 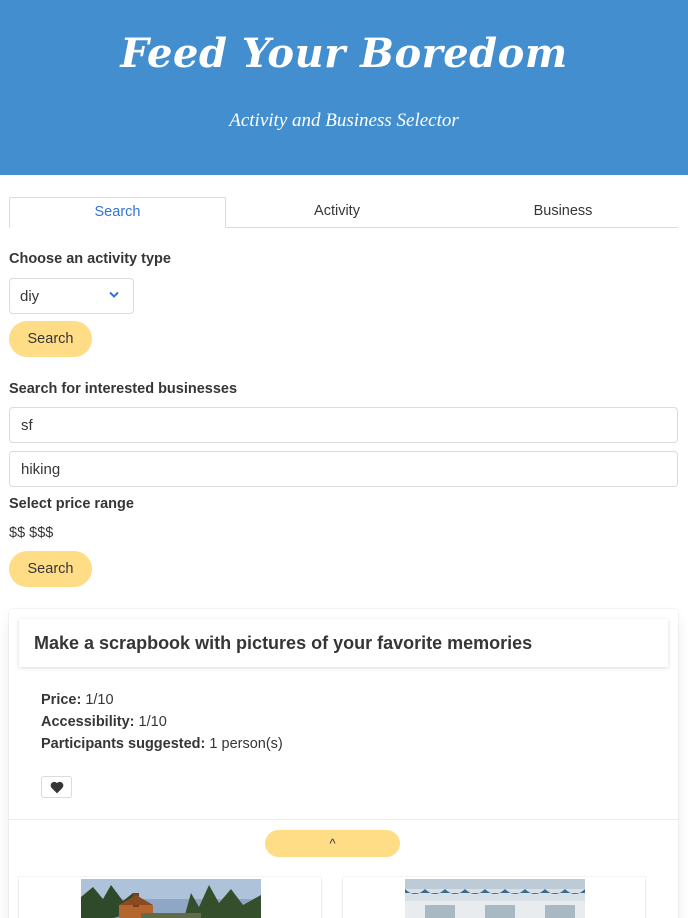 I want to click on tab-business: Business, so click(x=563, y=212).